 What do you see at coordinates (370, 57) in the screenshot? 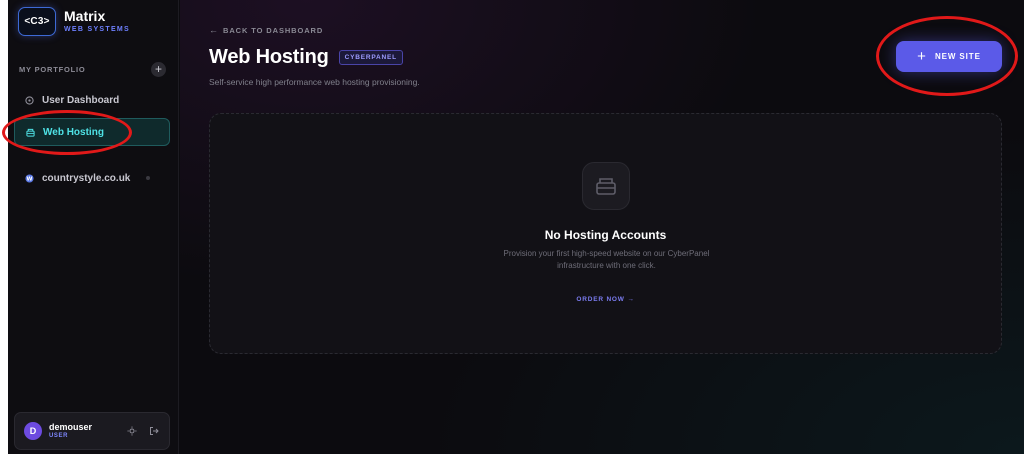
I see `provider-badge: CYBERPANEL` at bounding box center [370, 57].